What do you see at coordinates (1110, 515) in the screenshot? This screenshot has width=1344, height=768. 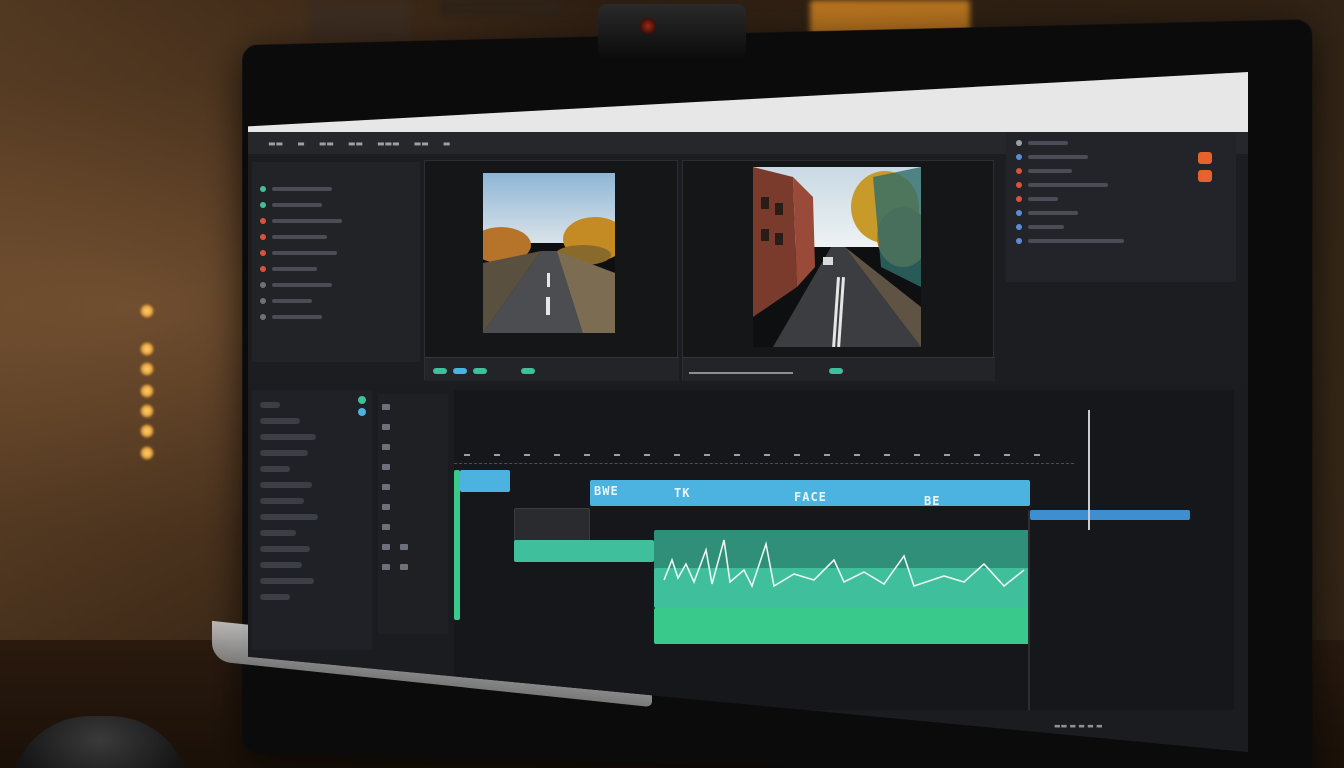 I see `video-clip-extension` at bounding box center [1110, 515].